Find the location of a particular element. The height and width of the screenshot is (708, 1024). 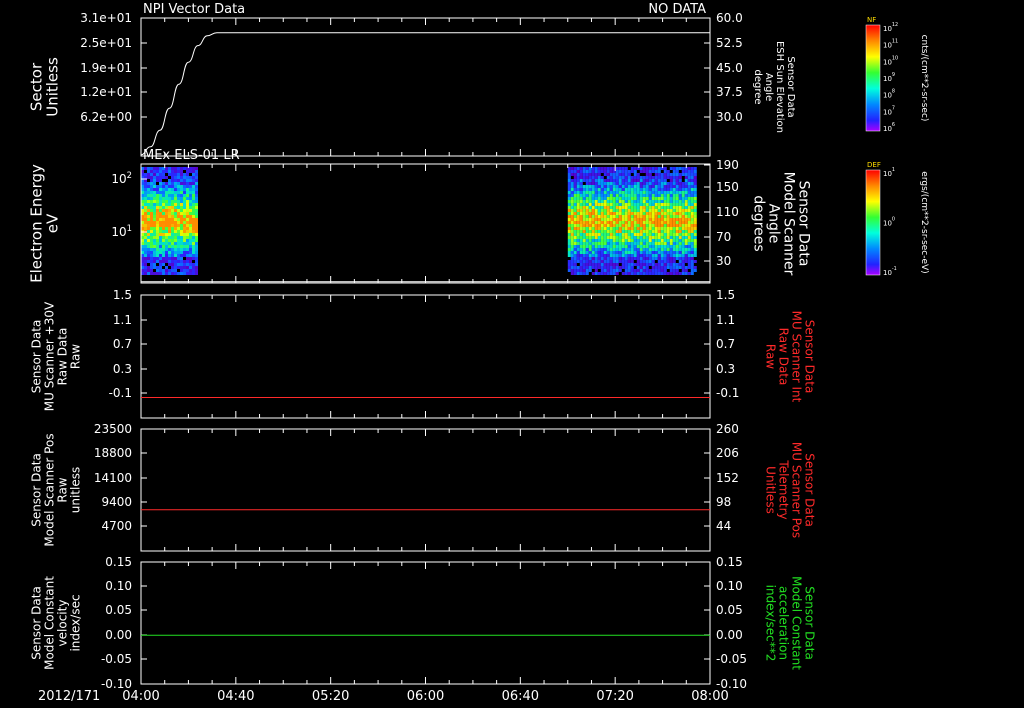

x-minor-ticks is located at coordinates (425, 356).